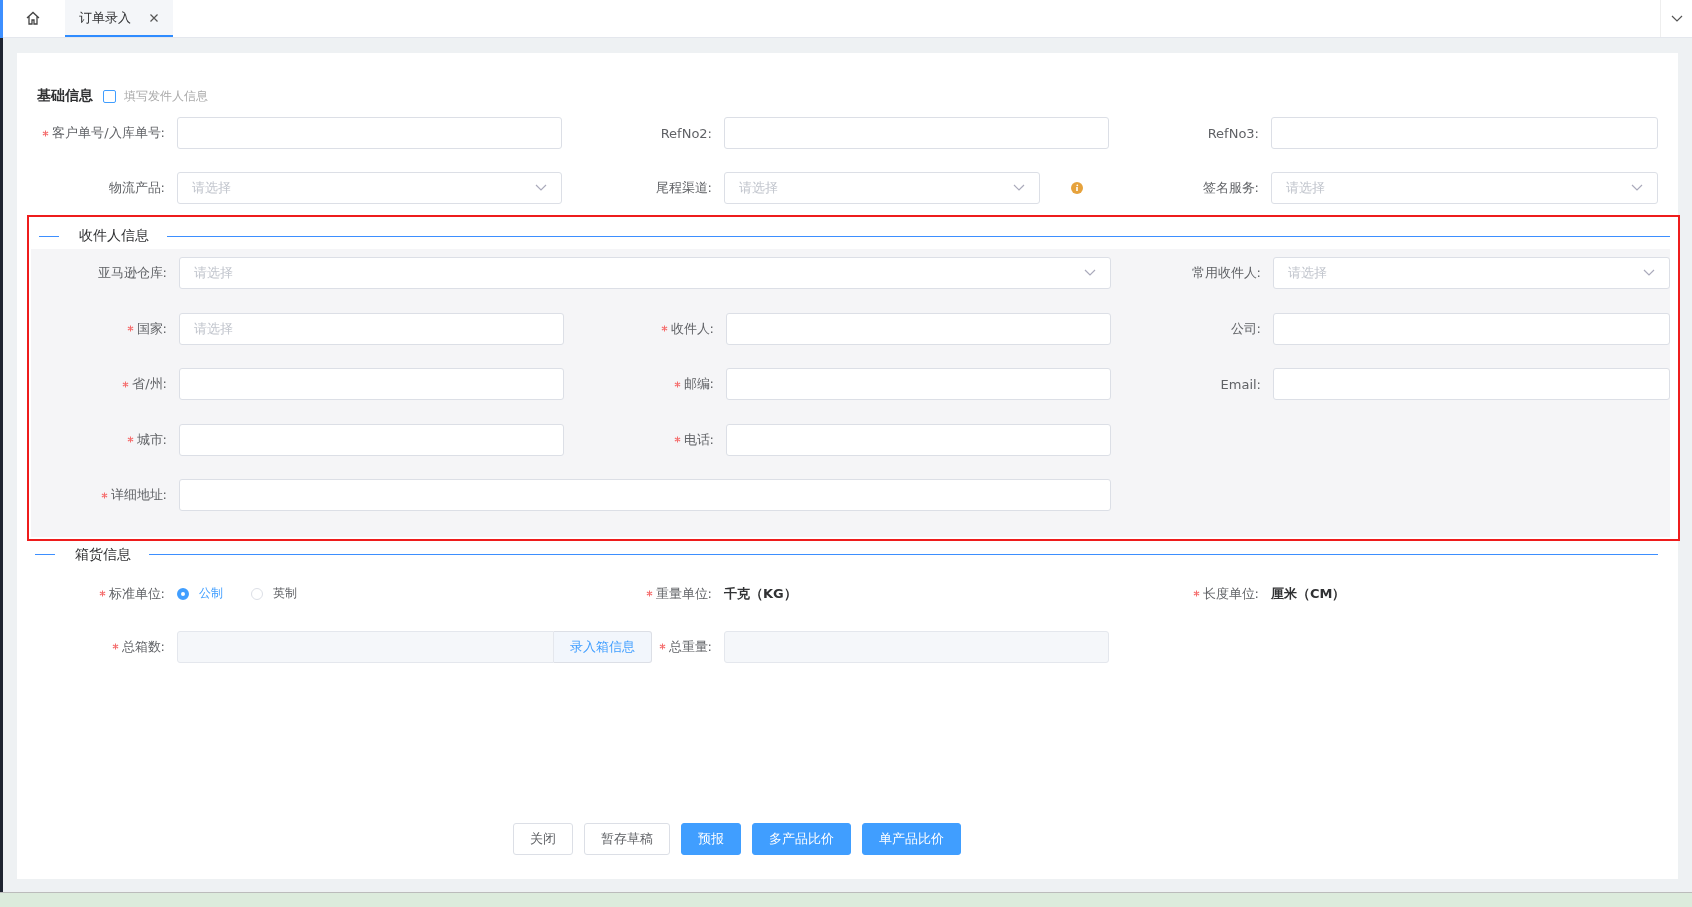 This screenshot has height=907, width=1692. I want to click on section-title: 收件人信息, so click(114, 236).